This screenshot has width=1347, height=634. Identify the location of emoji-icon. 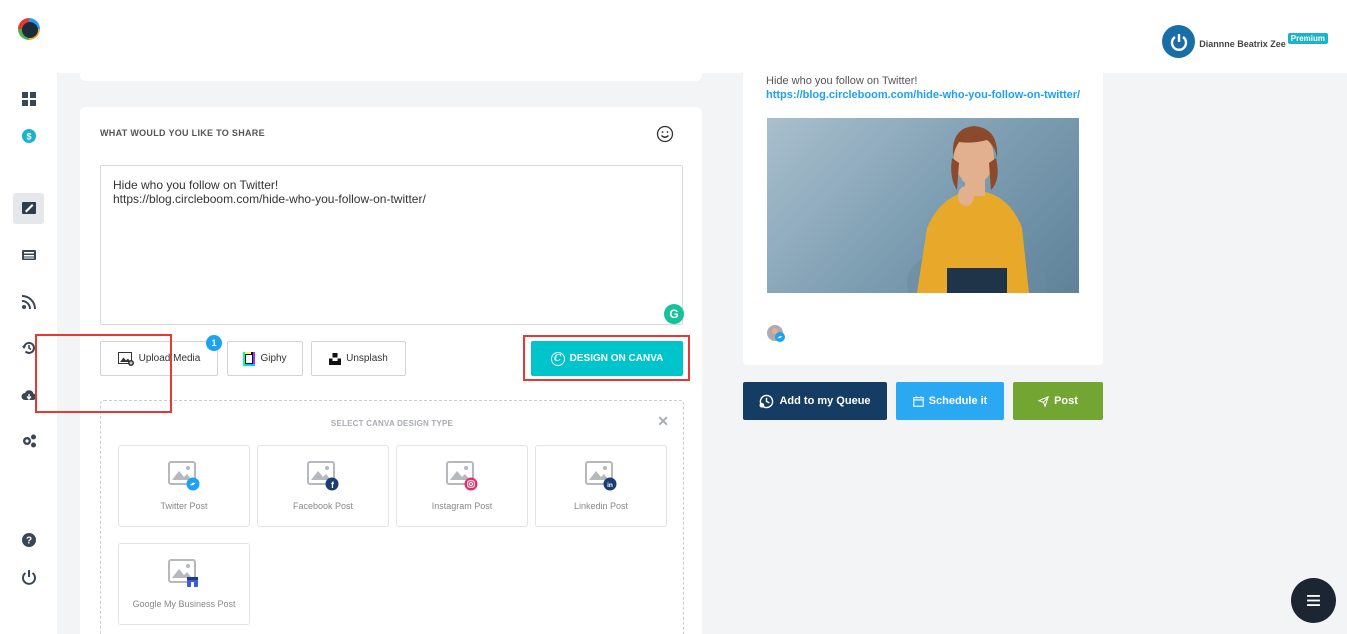
(665, 134).